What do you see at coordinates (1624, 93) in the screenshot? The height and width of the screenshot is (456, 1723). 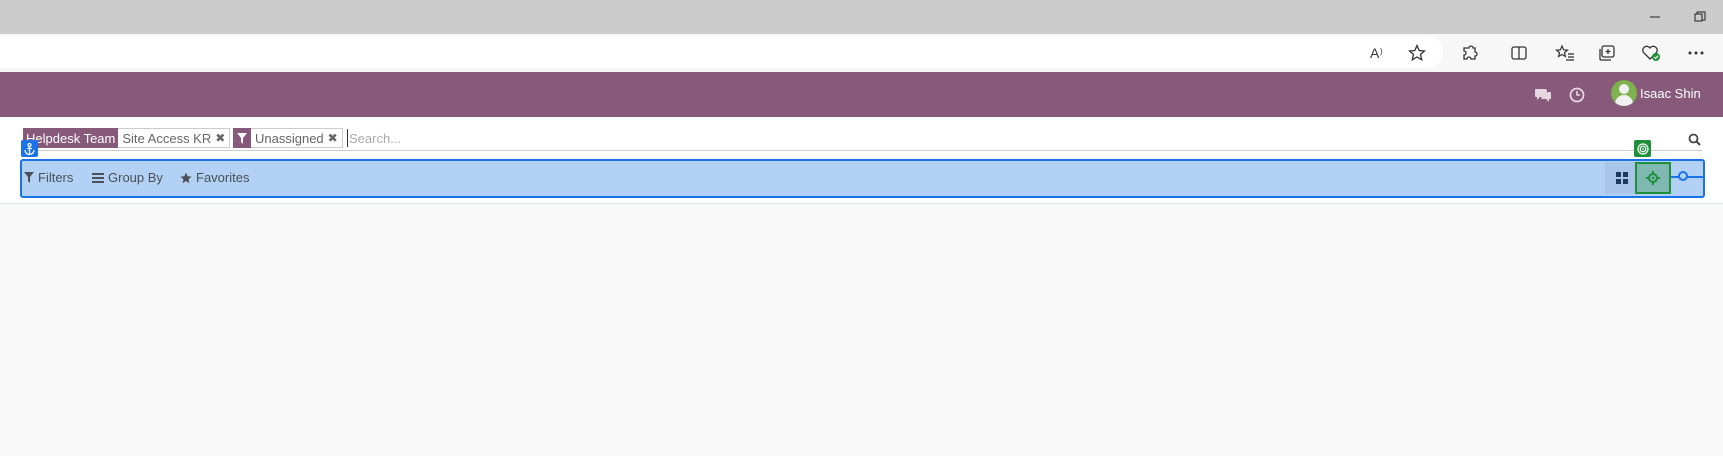 I see `avatar` at bounding box center [1624, 93].